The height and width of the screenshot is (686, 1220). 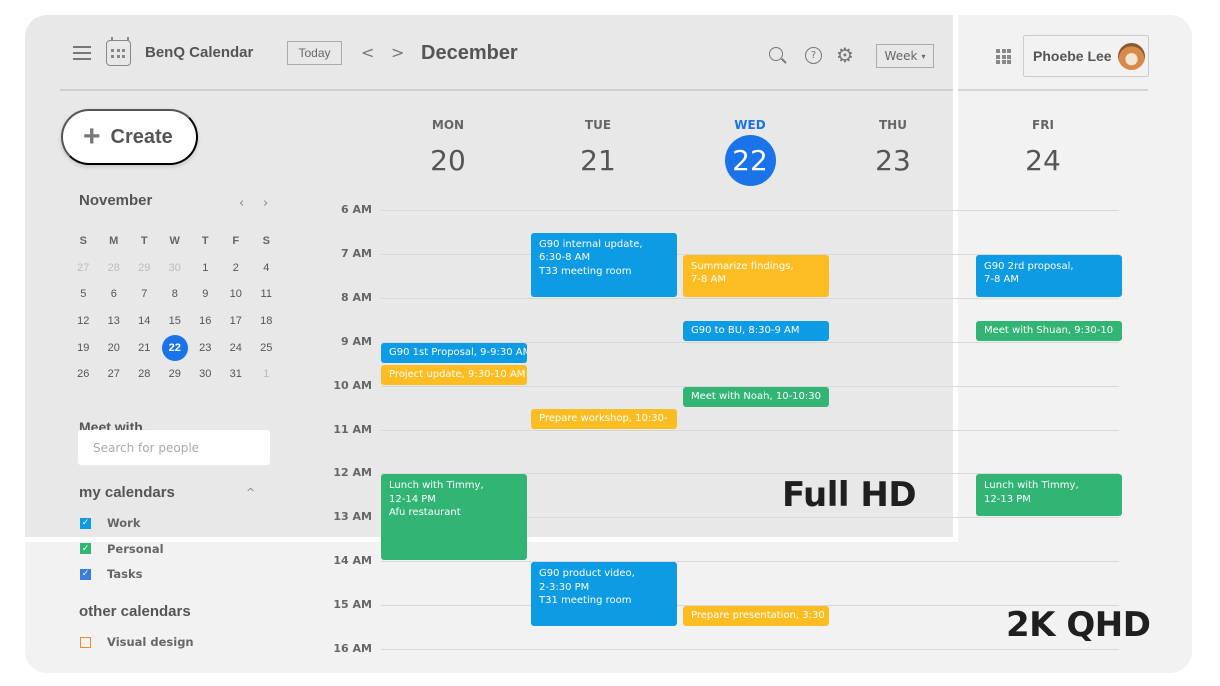 I want to click on calendar-logo-icon, so click(x=118, y=51).